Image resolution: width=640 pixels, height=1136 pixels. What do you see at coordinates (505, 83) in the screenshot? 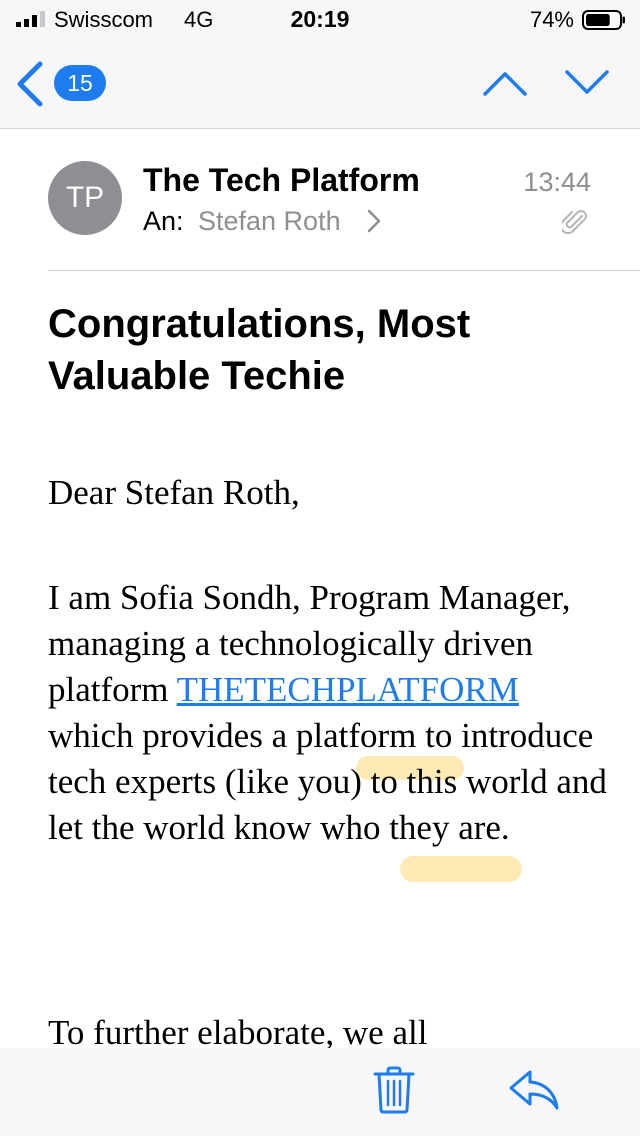
I see `chevron-up-icon` at bounding box center [505, 83].